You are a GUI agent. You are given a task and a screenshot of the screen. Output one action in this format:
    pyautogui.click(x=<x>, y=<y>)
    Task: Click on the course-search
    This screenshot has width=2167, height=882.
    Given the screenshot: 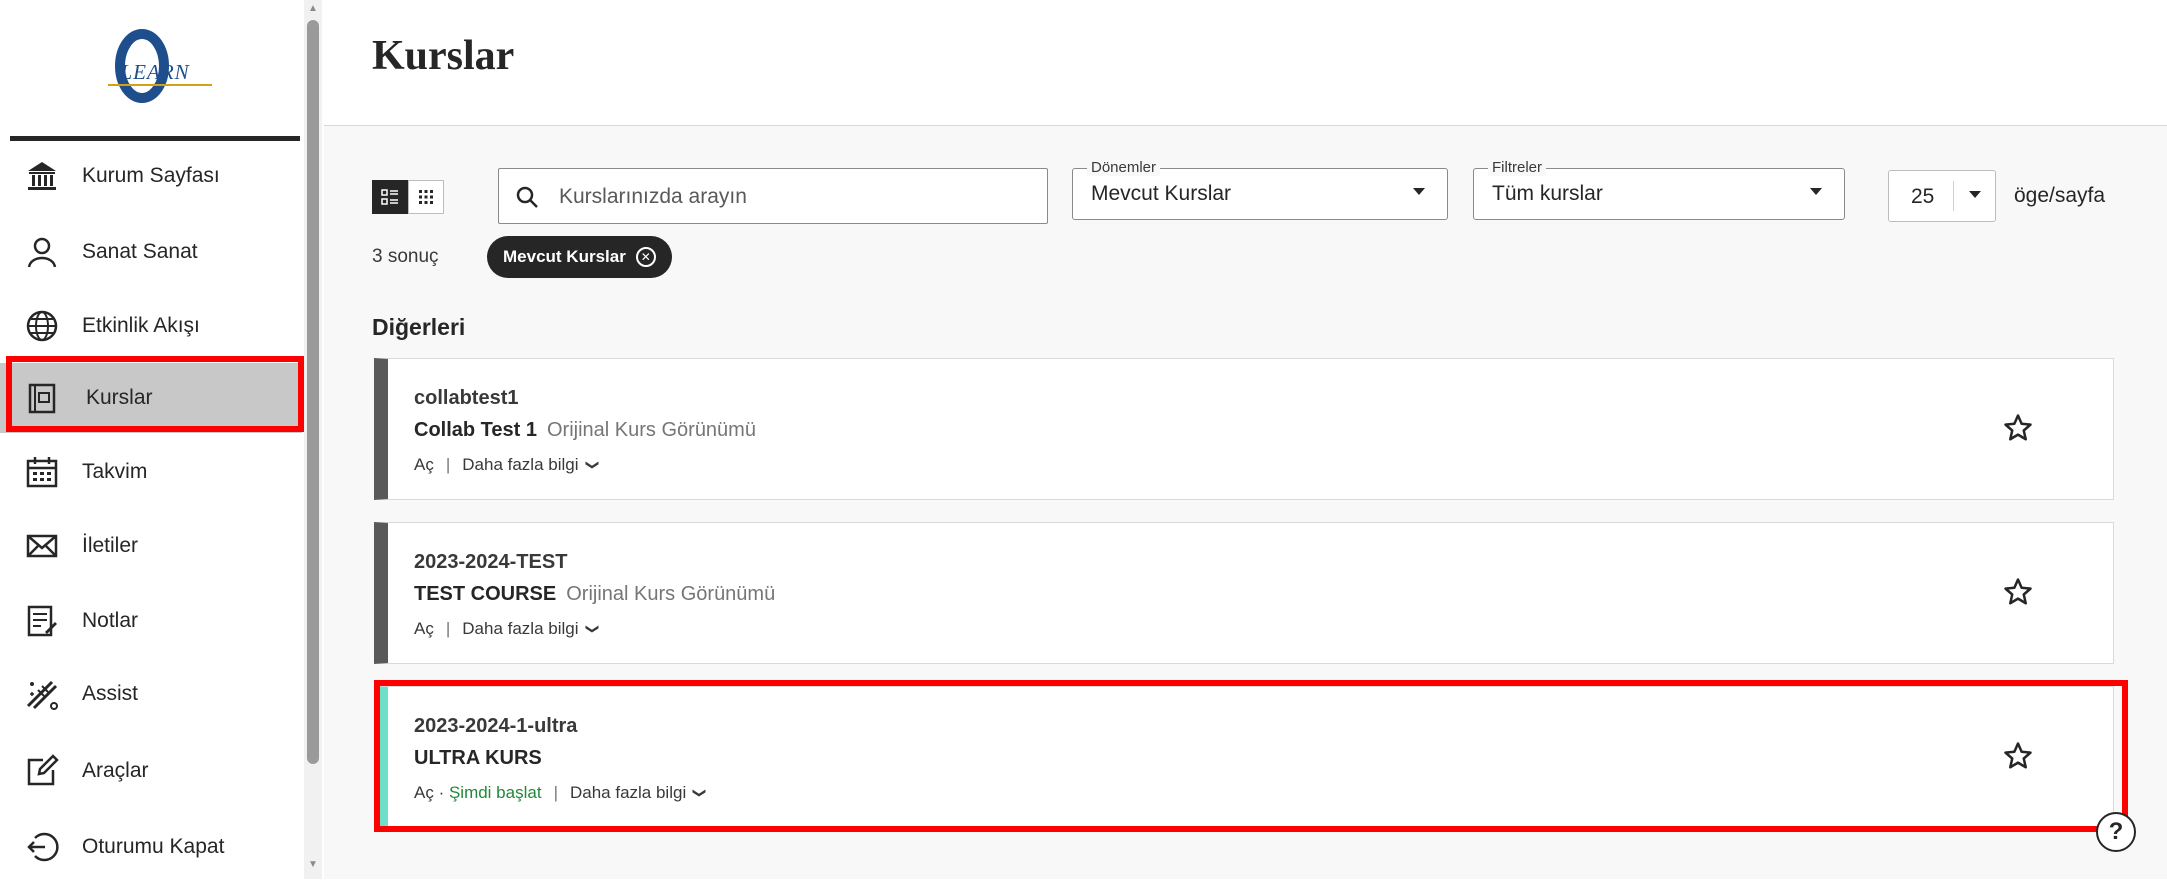 What is the action you would take?
    pyautogui.click(x=773, y=196)
    